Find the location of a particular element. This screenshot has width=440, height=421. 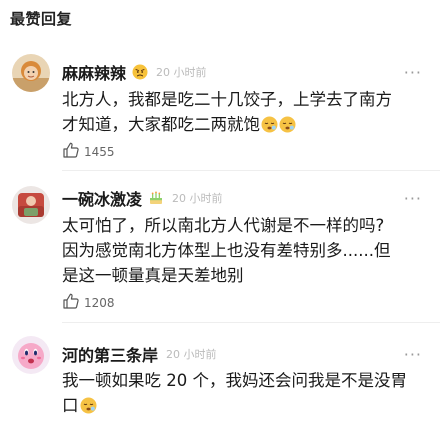

like-button: 1455 is located at coordinates (88, 152).